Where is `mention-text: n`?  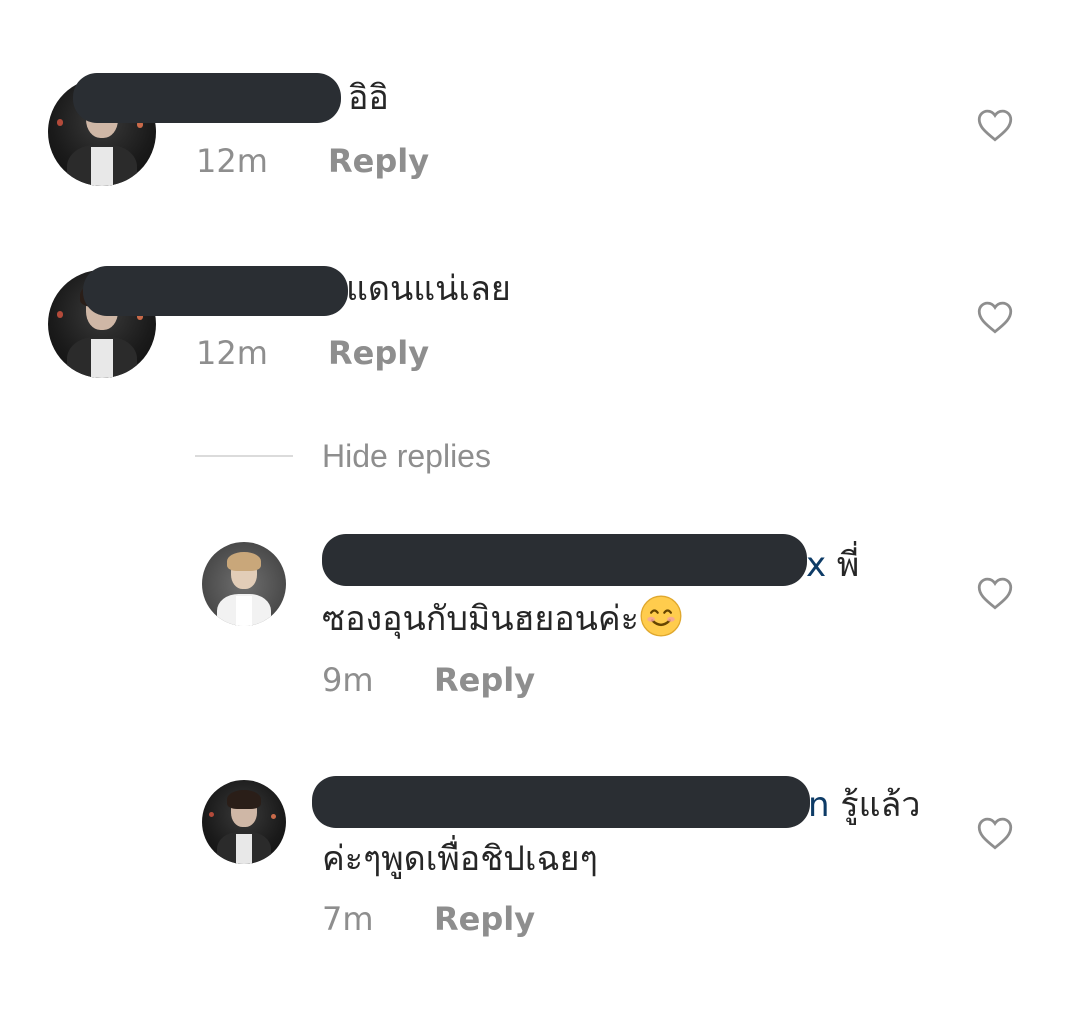
mention-text: n is located at coordinates (819, 805).